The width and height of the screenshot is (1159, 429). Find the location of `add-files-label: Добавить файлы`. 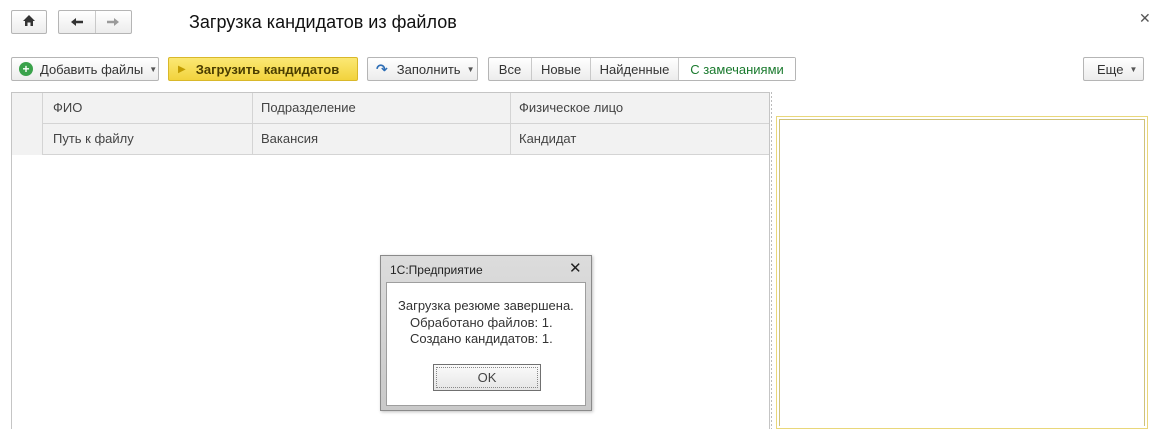

add-files-label: Добавить файлы is located at coordinates (92, 69).